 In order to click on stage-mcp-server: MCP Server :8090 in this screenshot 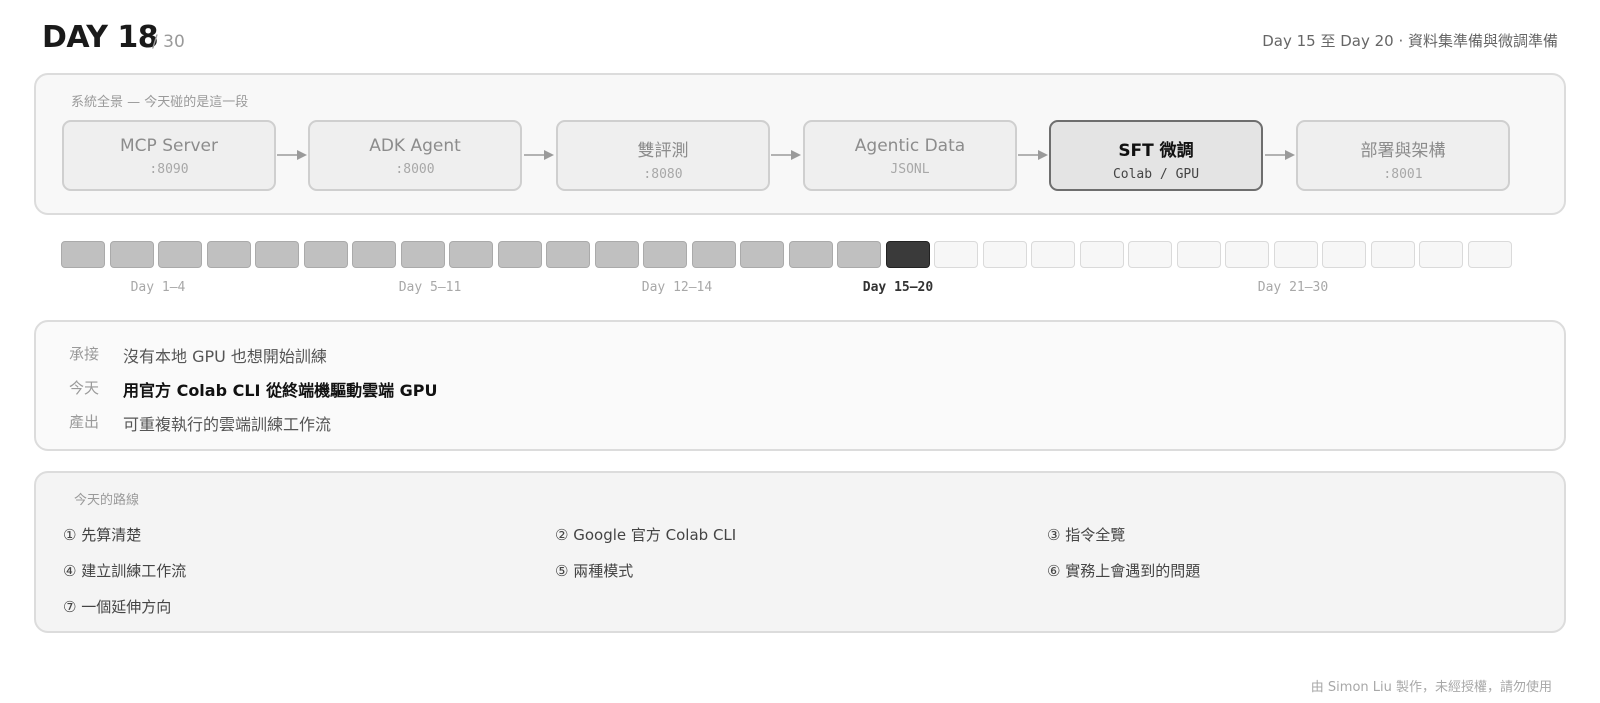, I will do `click(169, 155)`.